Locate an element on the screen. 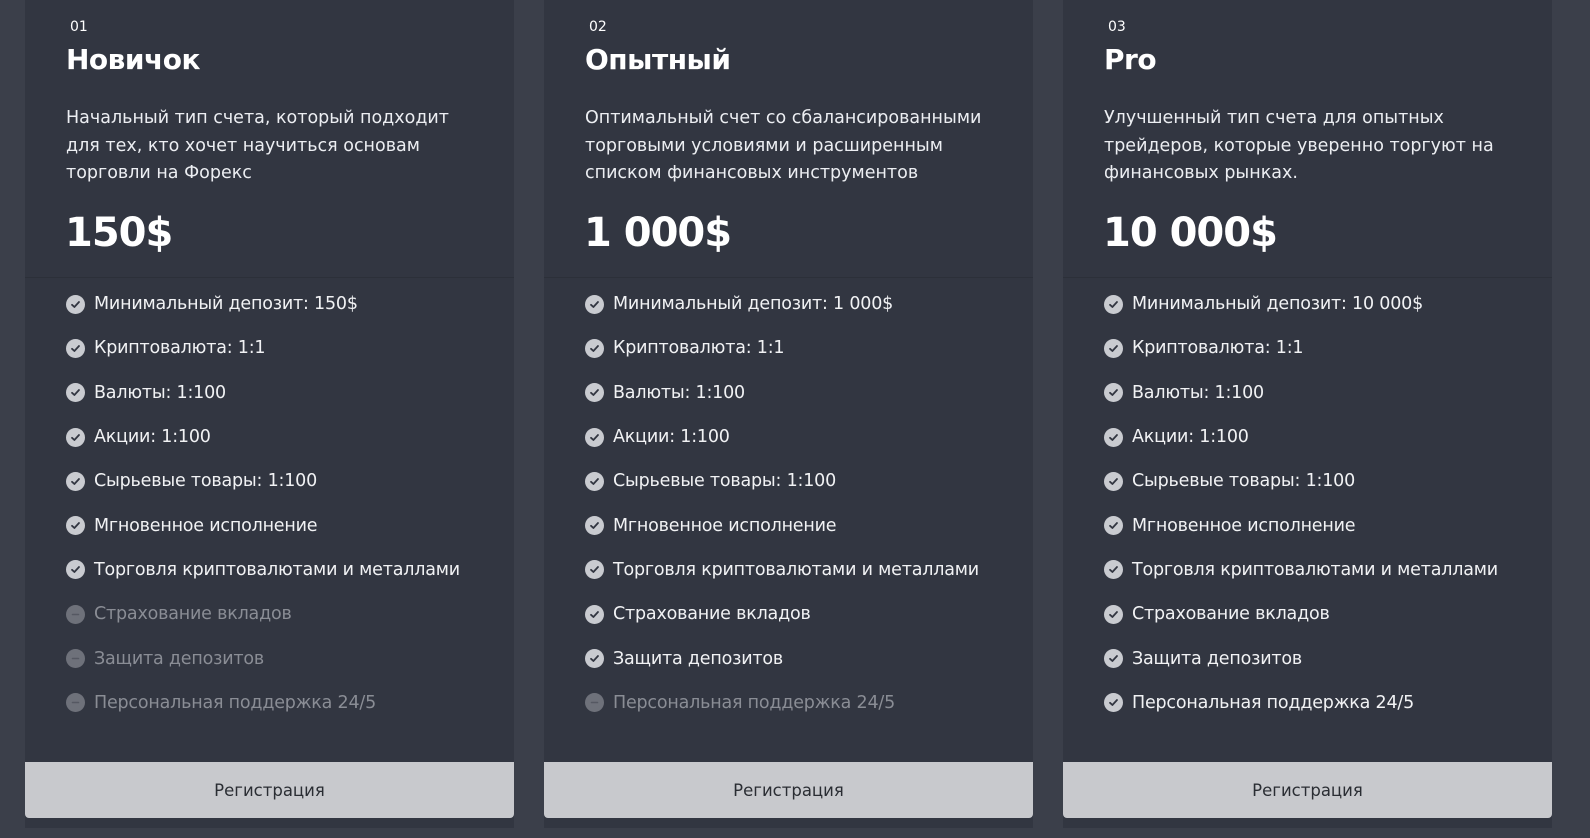 The width and height of the screenshot is (1590, 838). feature-item: Минимальный депозит: 1 000$ is located at coordinates (805, 304).